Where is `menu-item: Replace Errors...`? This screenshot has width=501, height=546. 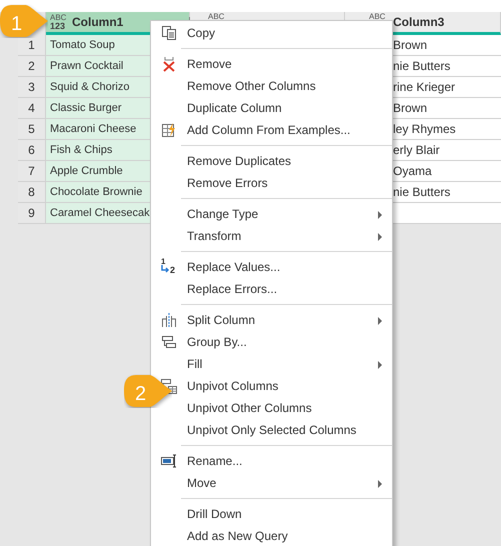 menu-item: Replace Errors... is located at coordinates (271, 289).